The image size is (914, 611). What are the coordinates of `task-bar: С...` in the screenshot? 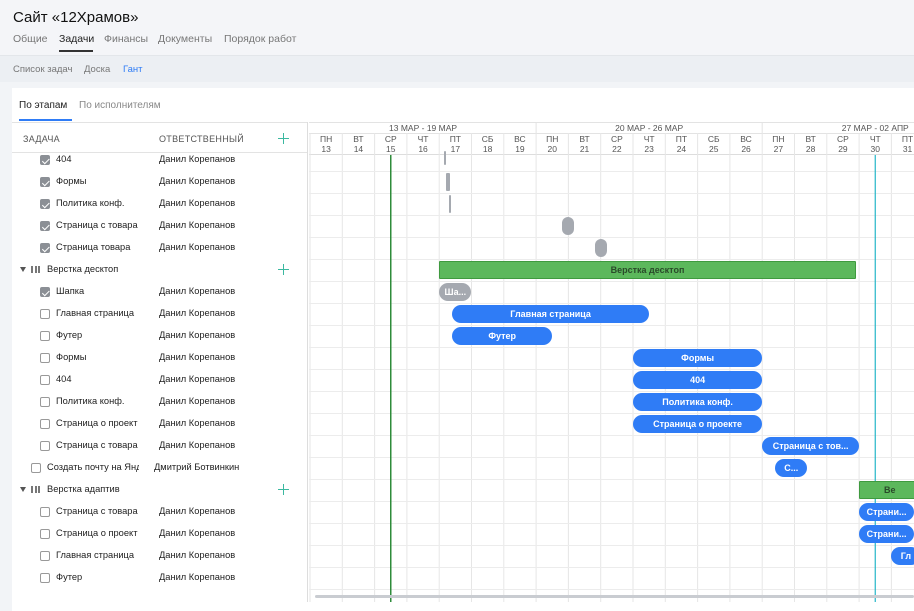 It's located at (791, 468).